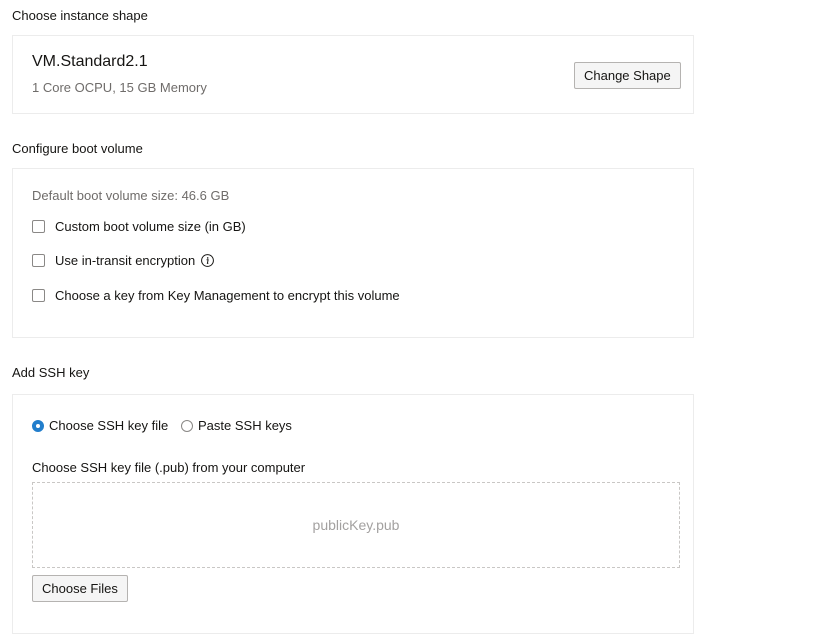  I want to click on radio-choose-ssh-file-button, so click(38, 425).